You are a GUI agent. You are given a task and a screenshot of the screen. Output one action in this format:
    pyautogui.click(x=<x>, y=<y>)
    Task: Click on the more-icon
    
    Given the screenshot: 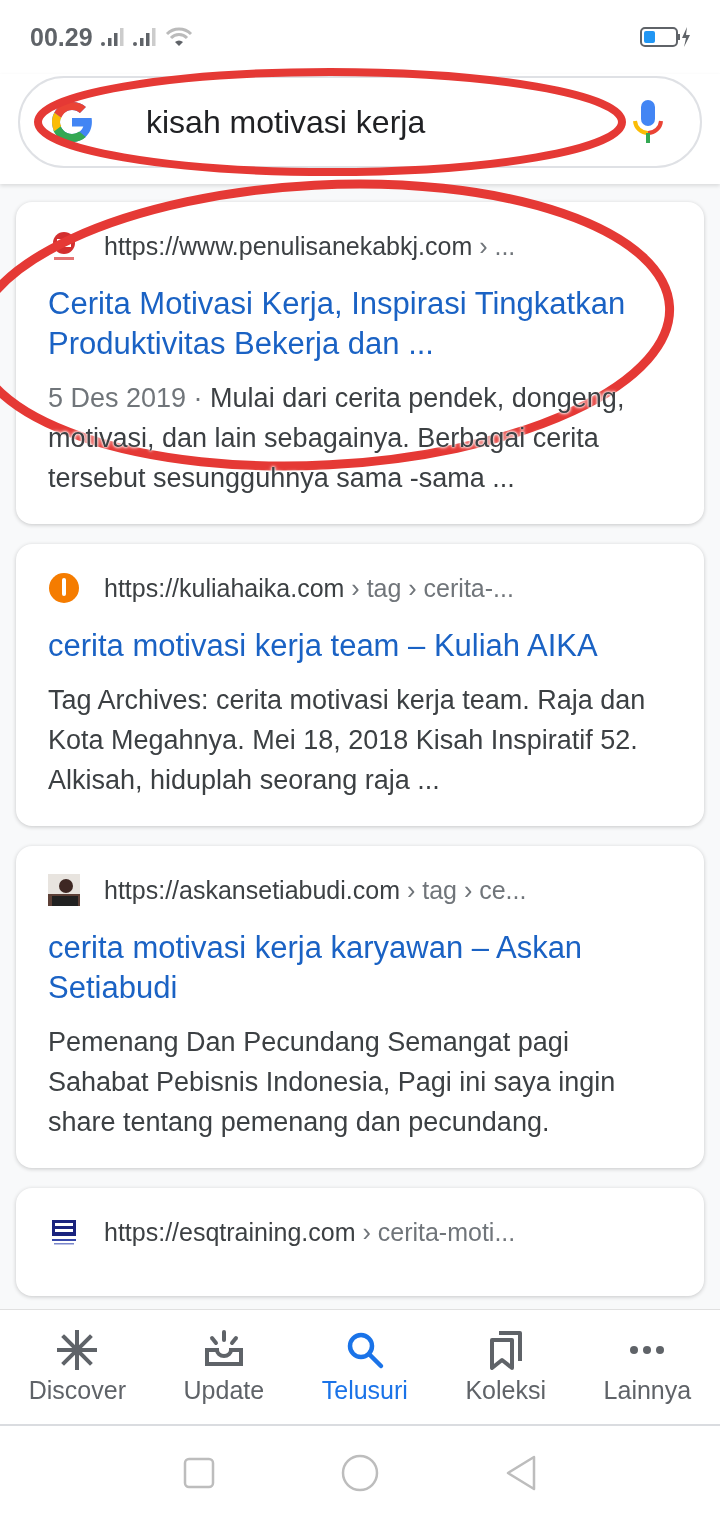 What is the action you would take?
    pyautogui.click(x=647, y=1349)
    